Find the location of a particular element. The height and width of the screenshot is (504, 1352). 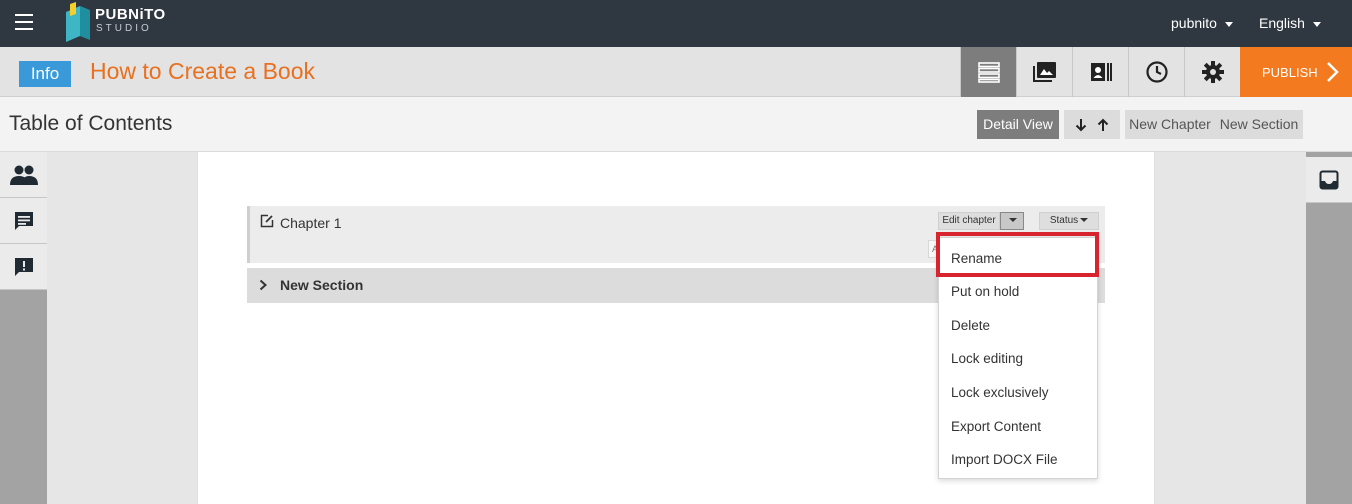

move-up-button is located at coordinates (1103, 125).